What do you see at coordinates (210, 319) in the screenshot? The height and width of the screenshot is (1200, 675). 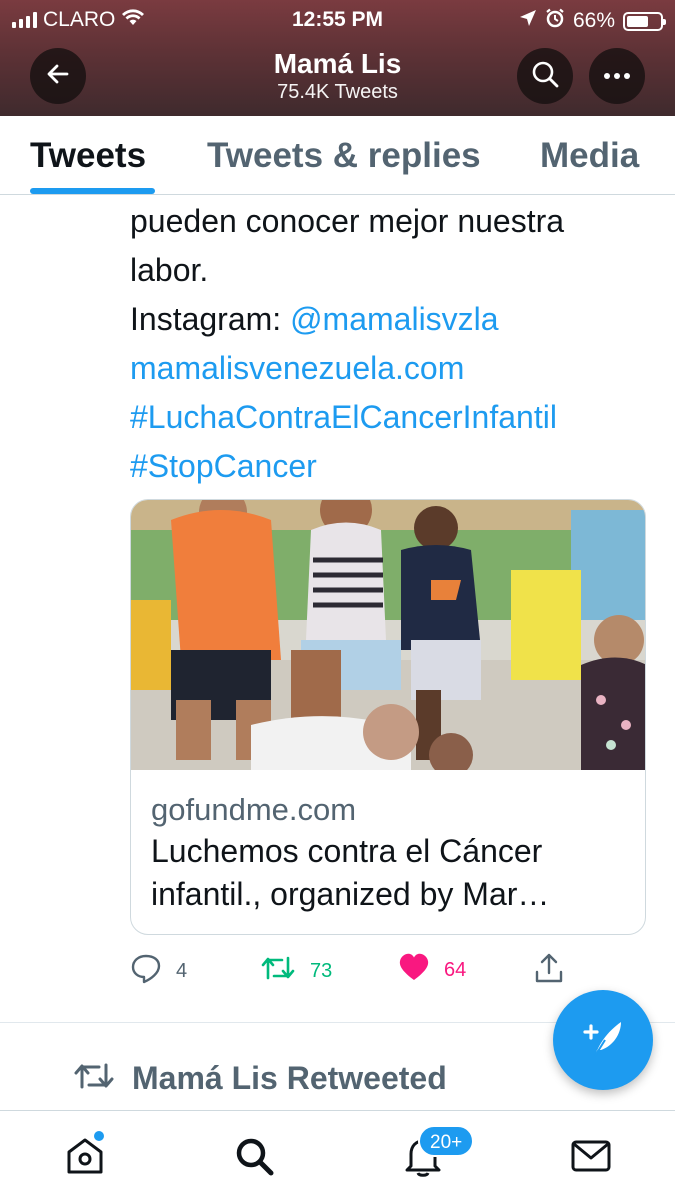 I see `instagram-label: Instagram:` at bounding box center [210, 319].